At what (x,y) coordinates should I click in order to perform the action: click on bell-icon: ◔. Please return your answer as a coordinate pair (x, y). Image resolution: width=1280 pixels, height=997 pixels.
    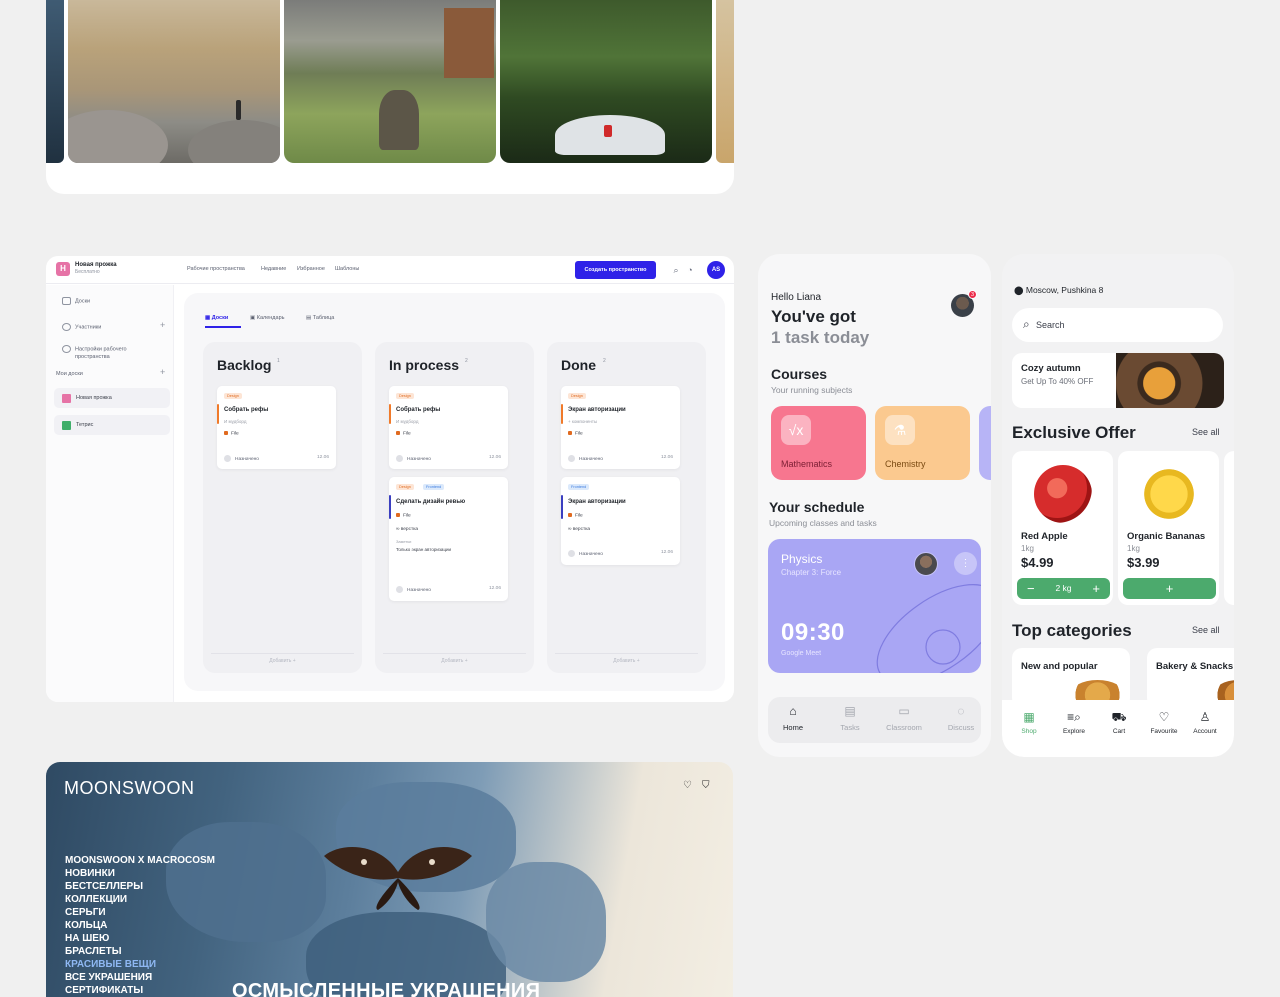
    Looking at the image, I should click on (690, 270).